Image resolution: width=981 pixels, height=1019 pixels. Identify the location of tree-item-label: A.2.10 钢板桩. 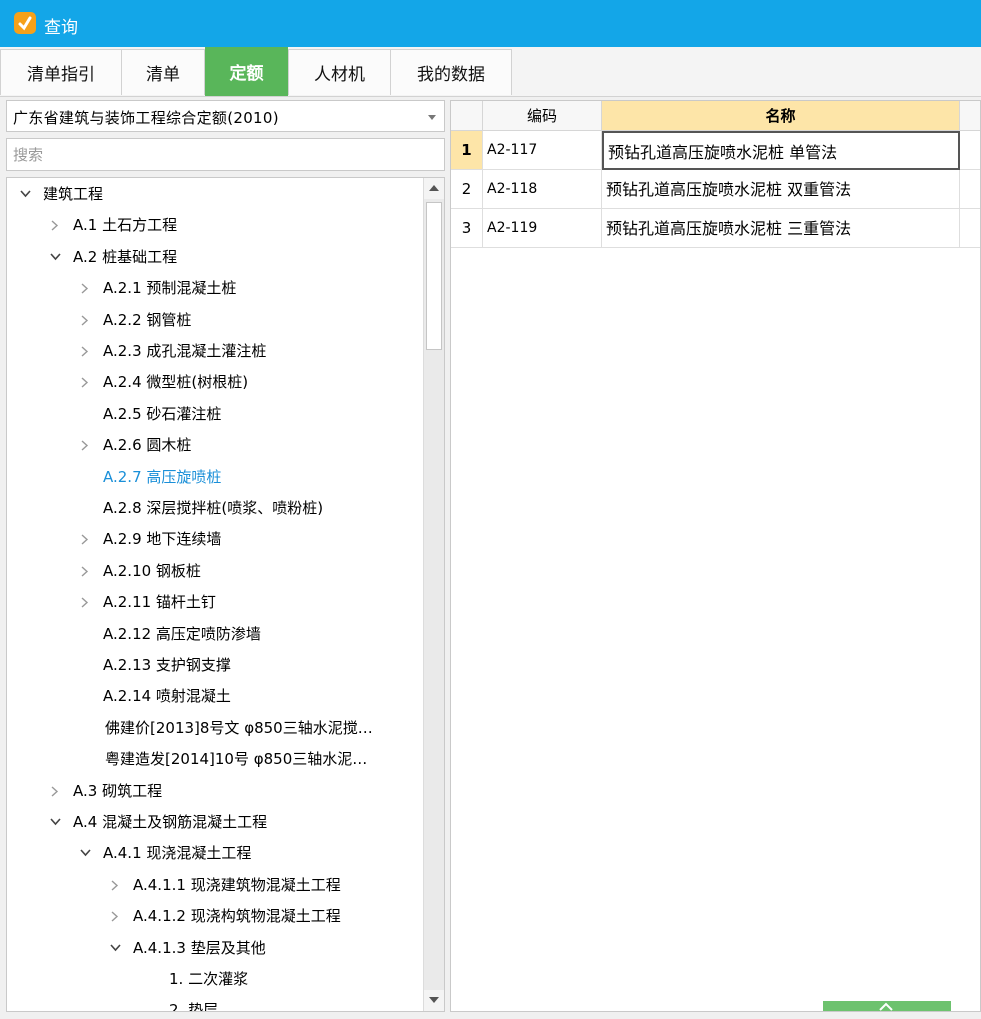
(152, 570).